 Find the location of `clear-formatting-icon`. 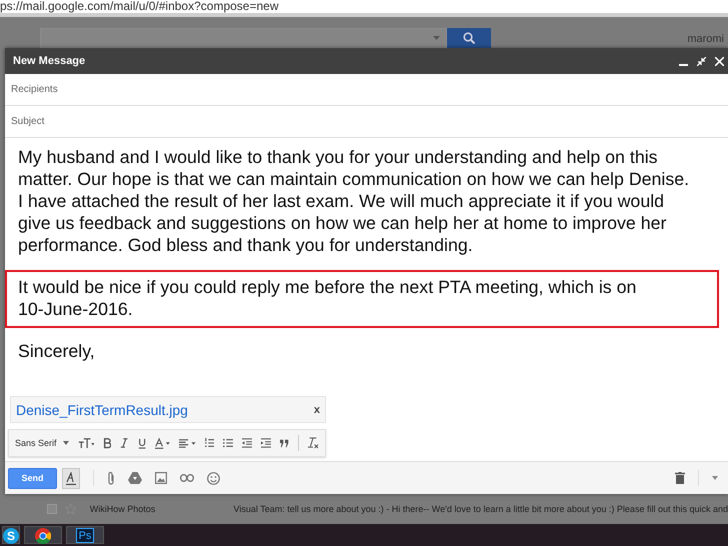

clear-formatting-icon is located at coordinates (314, 443).